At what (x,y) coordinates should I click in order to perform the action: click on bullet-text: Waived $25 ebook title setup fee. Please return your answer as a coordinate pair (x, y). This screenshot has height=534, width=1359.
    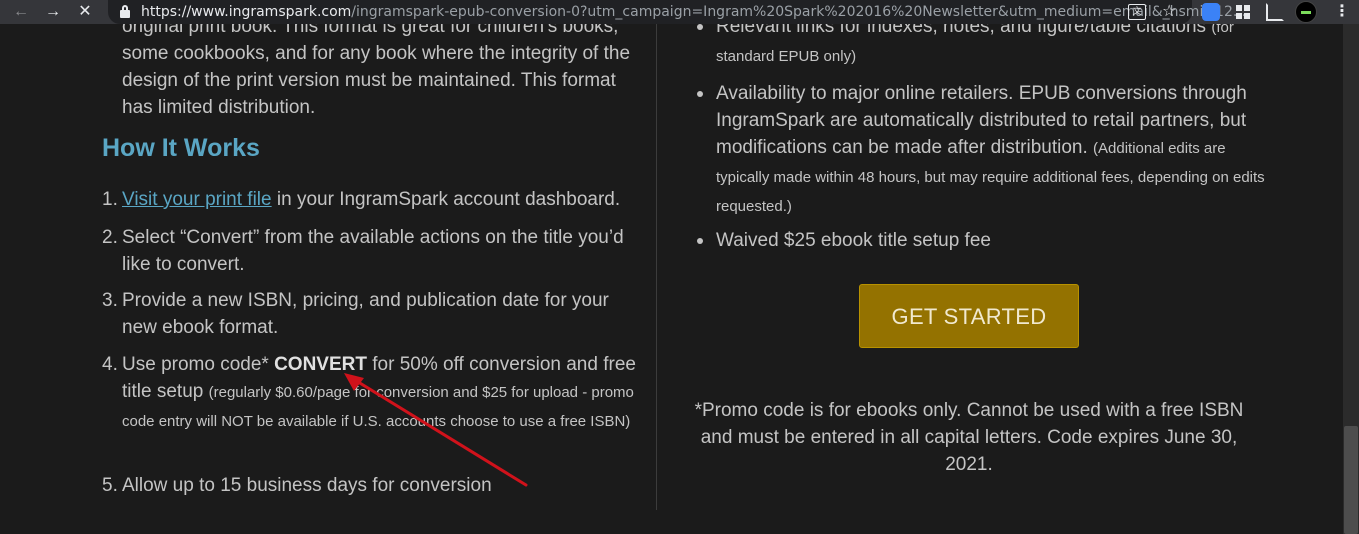
    Looking at the image, I should click on (853, 240).